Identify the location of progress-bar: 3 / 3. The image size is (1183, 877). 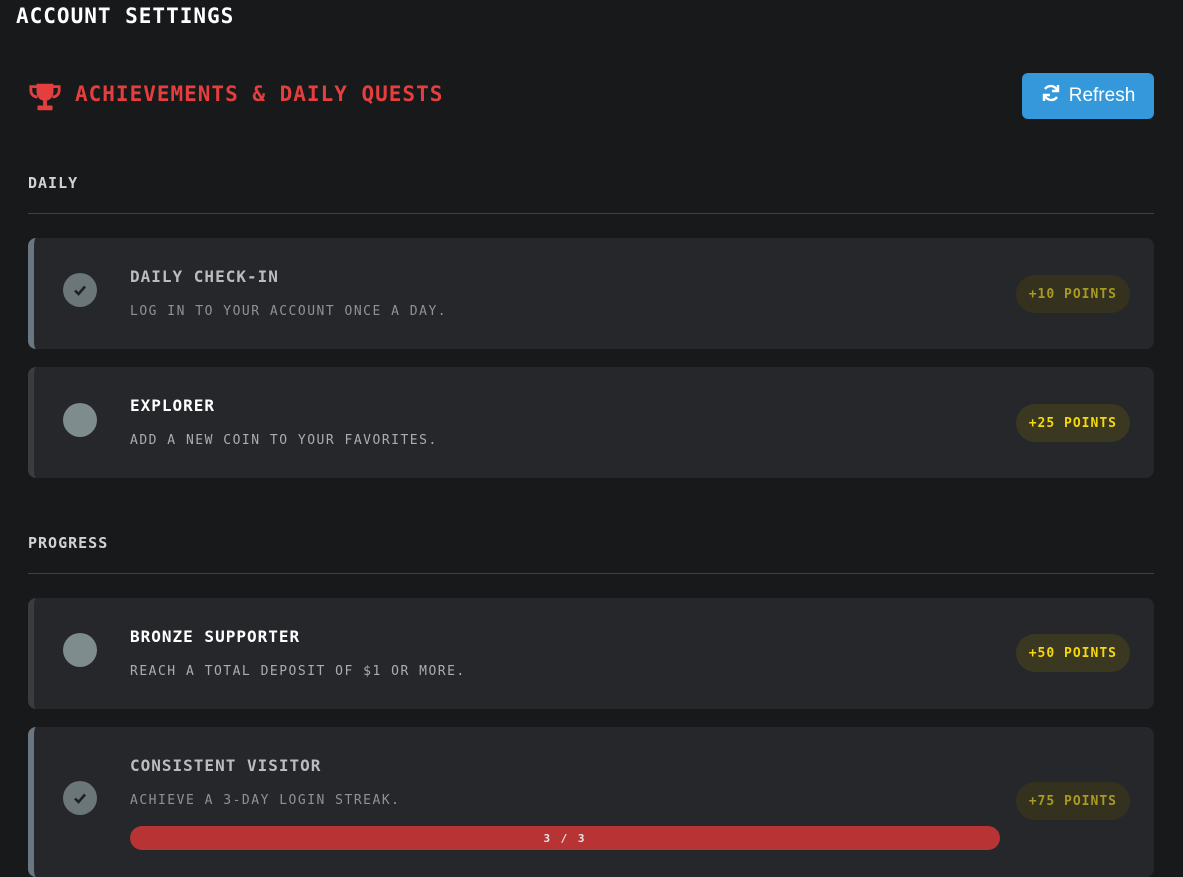
(565, 838).